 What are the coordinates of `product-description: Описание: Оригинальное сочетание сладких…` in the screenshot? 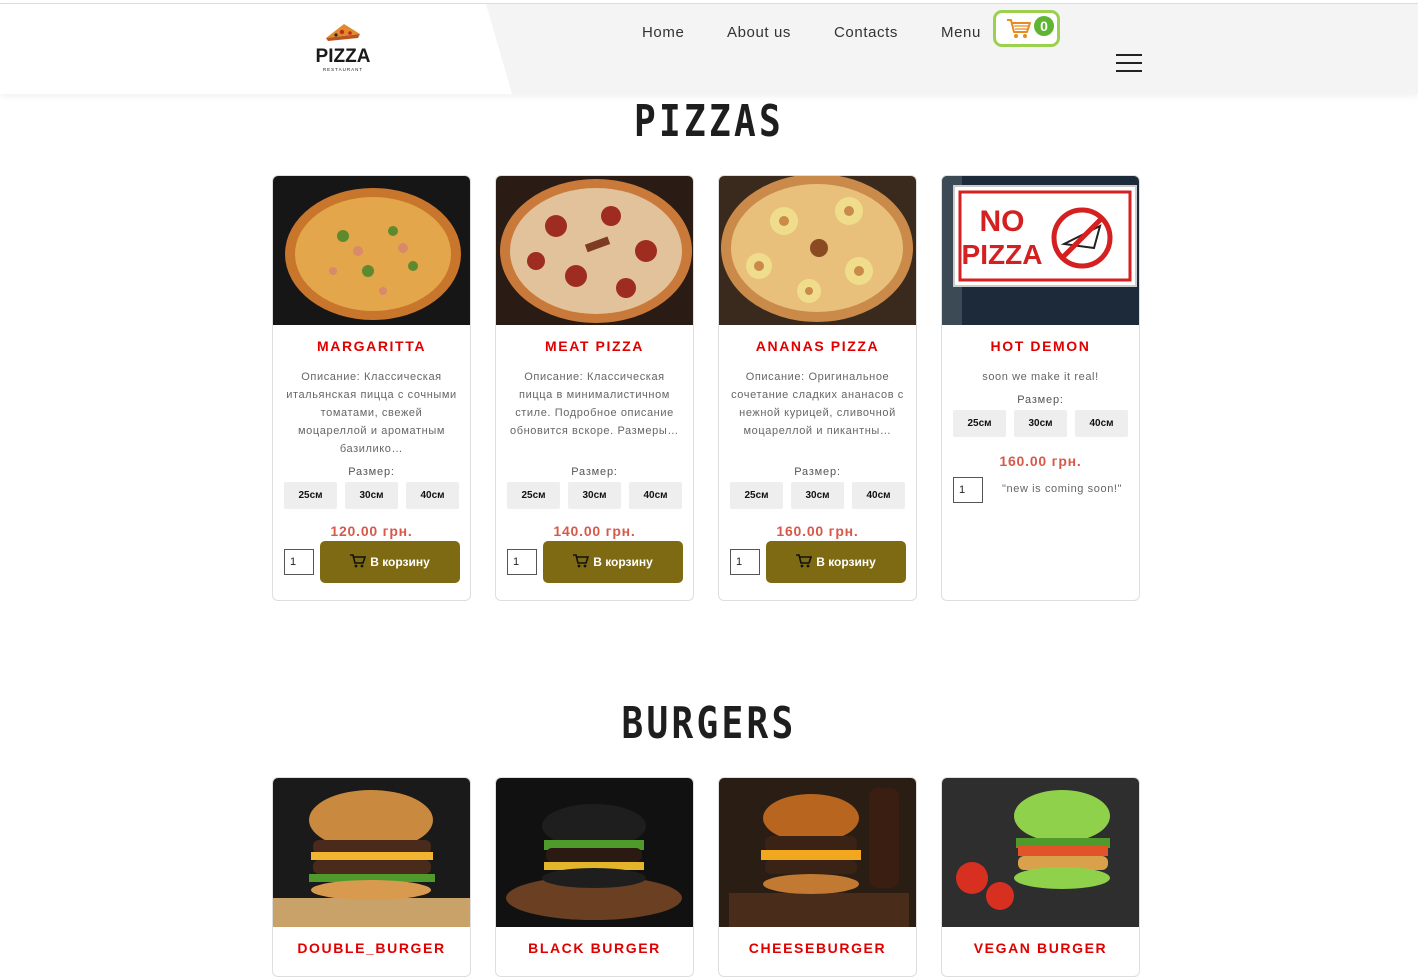 It's located at (817, 404).